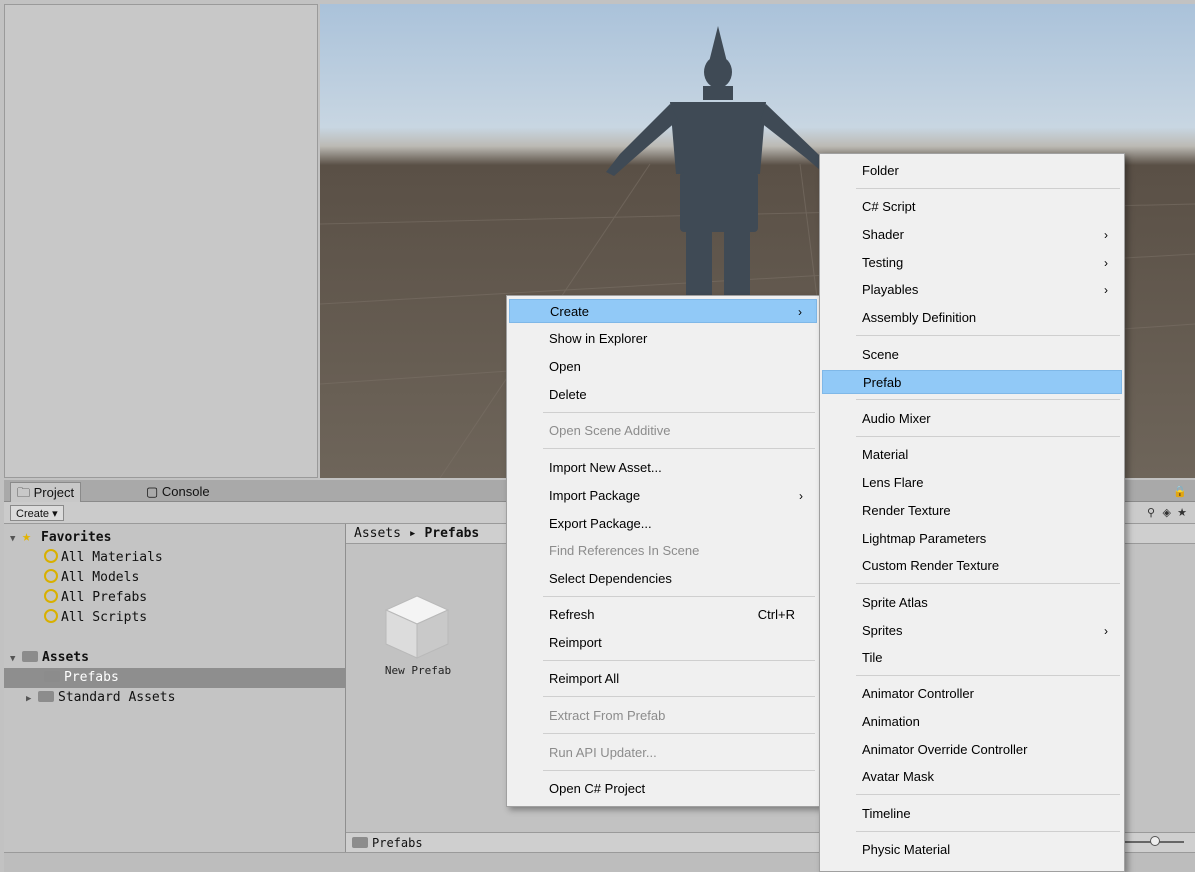 The image size is (1195, 872). Describe the element at coordinates (931, 565) in the screenshot. I see `menu-item-label: Custom Render Texture` at that location.